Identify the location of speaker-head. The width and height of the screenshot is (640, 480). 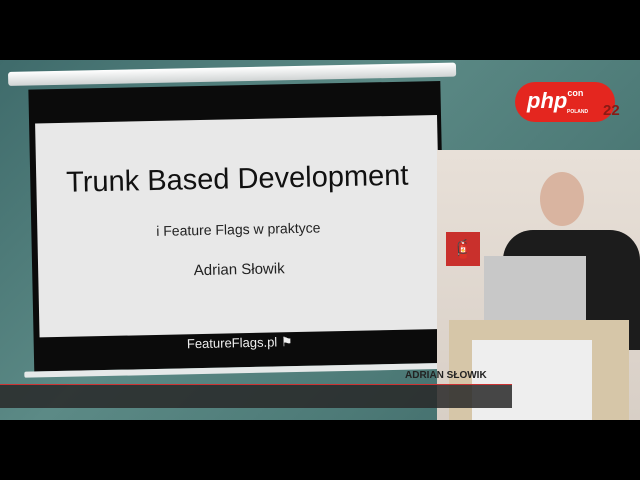
(562, 199).